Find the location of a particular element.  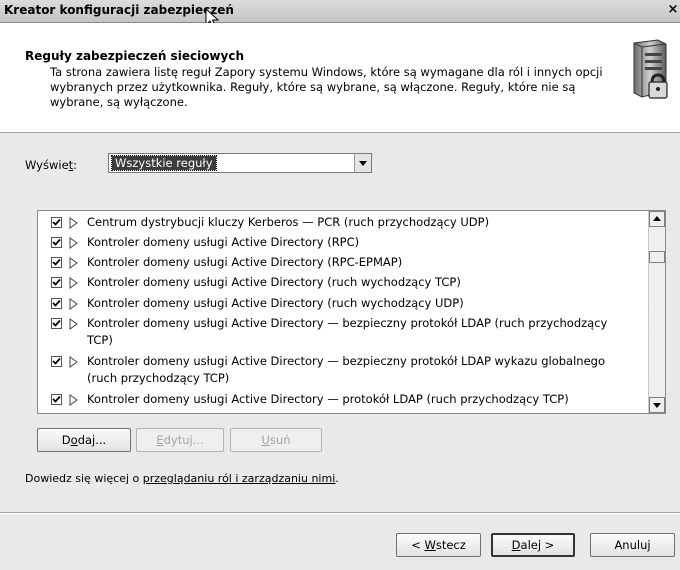

back-button: < Wstecz is located at coordinates (438, 545).